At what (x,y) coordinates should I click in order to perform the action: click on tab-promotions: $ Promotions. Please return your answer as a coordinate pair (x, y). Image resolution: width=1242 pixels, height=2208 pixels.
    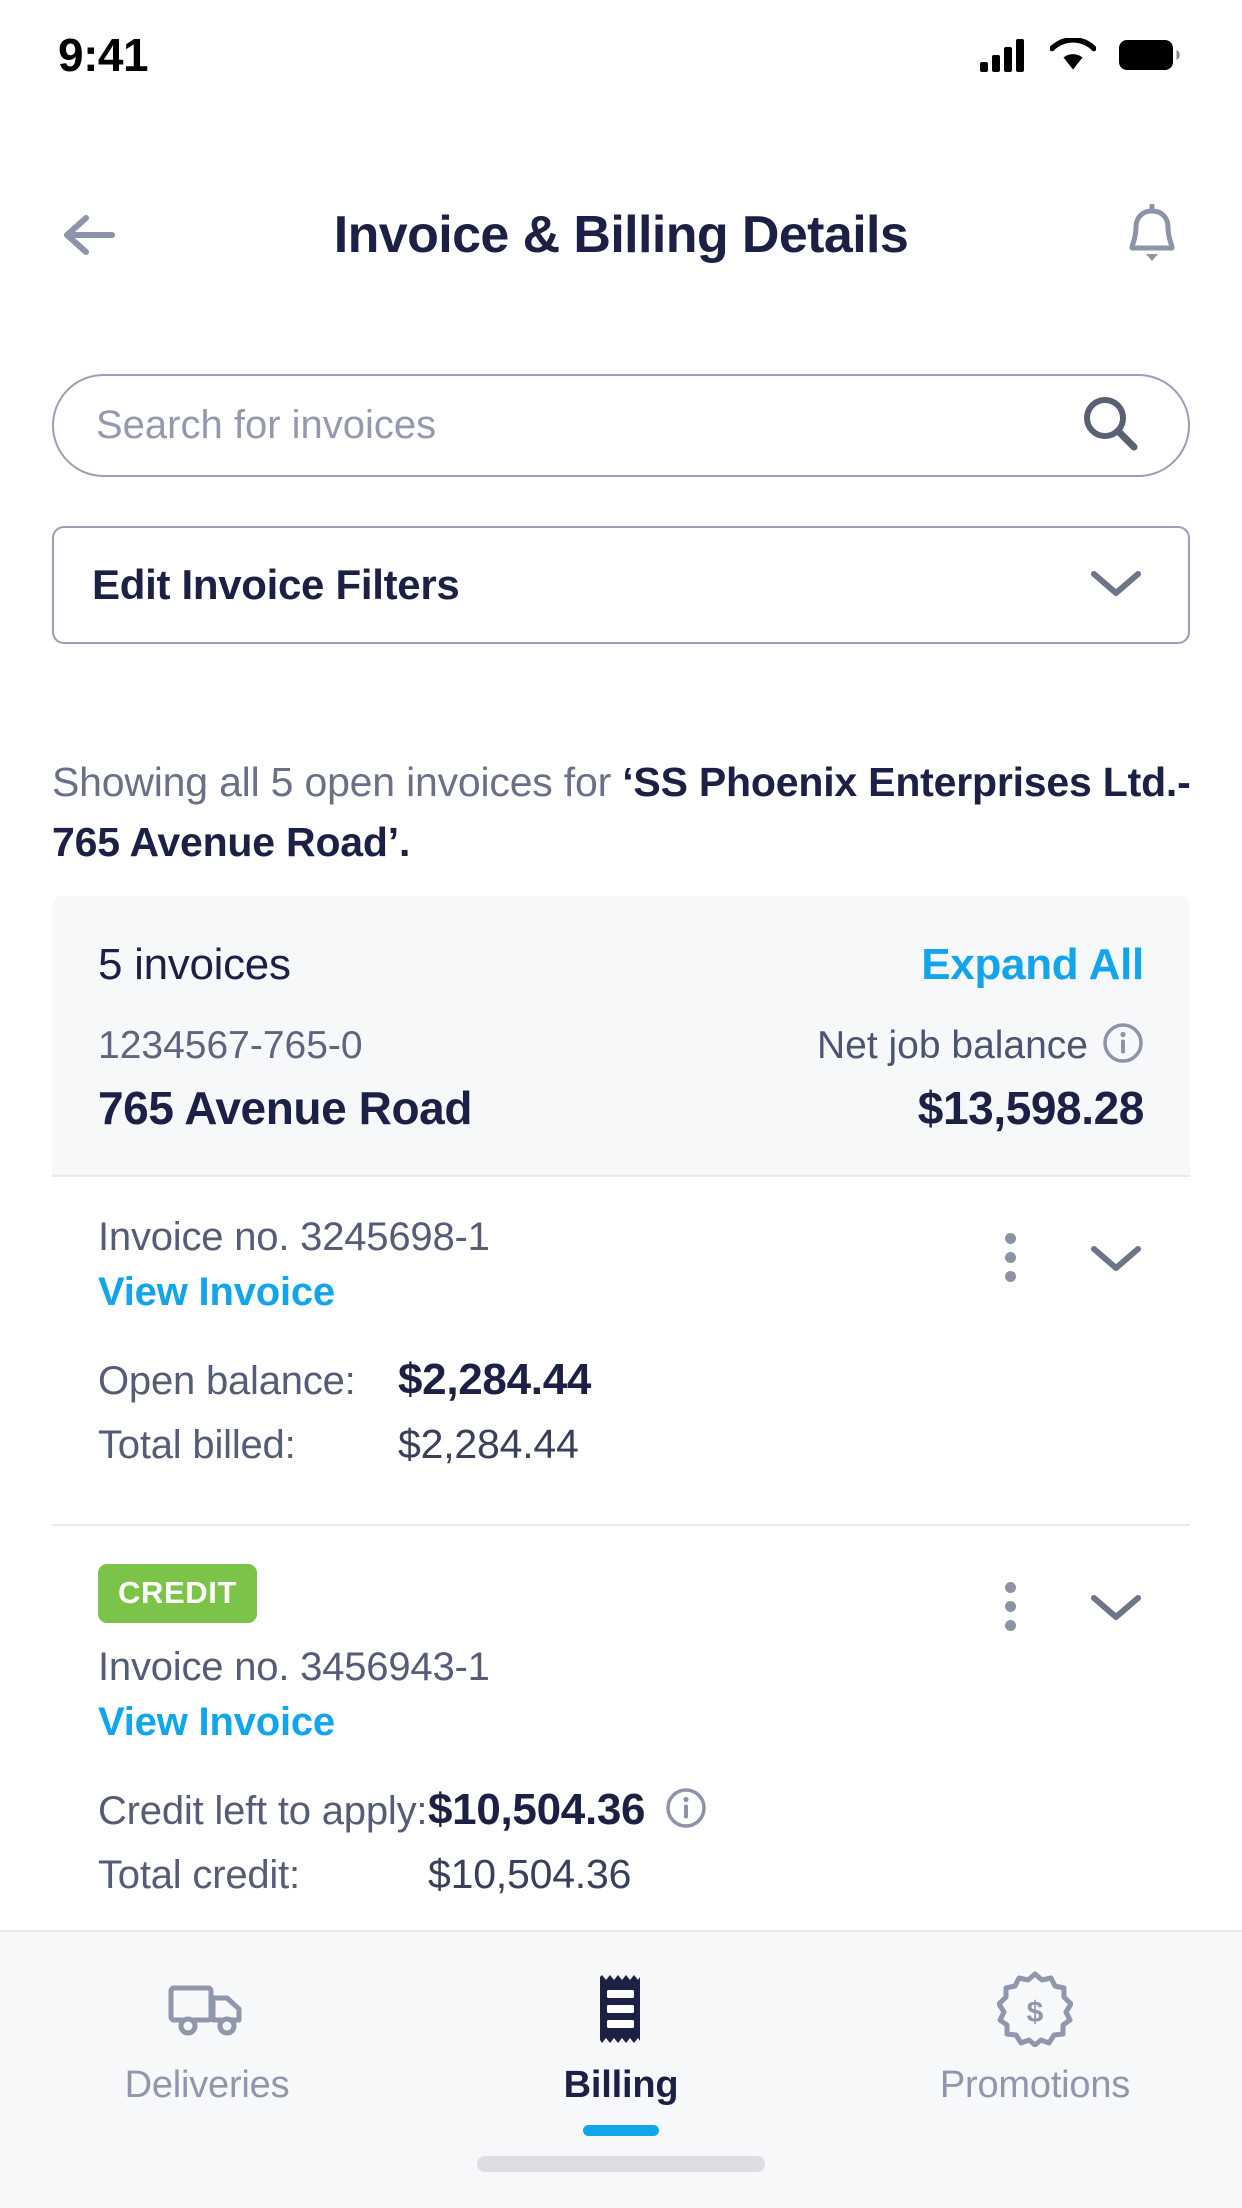
    Looking at the image, I should click on (1035, 2037).